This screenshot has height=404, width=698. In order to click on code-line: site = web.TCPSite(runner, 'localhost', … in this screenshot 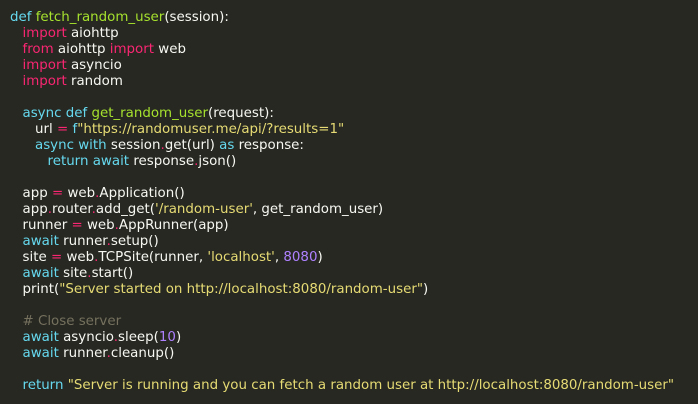, I will do `click(342, 258)`.